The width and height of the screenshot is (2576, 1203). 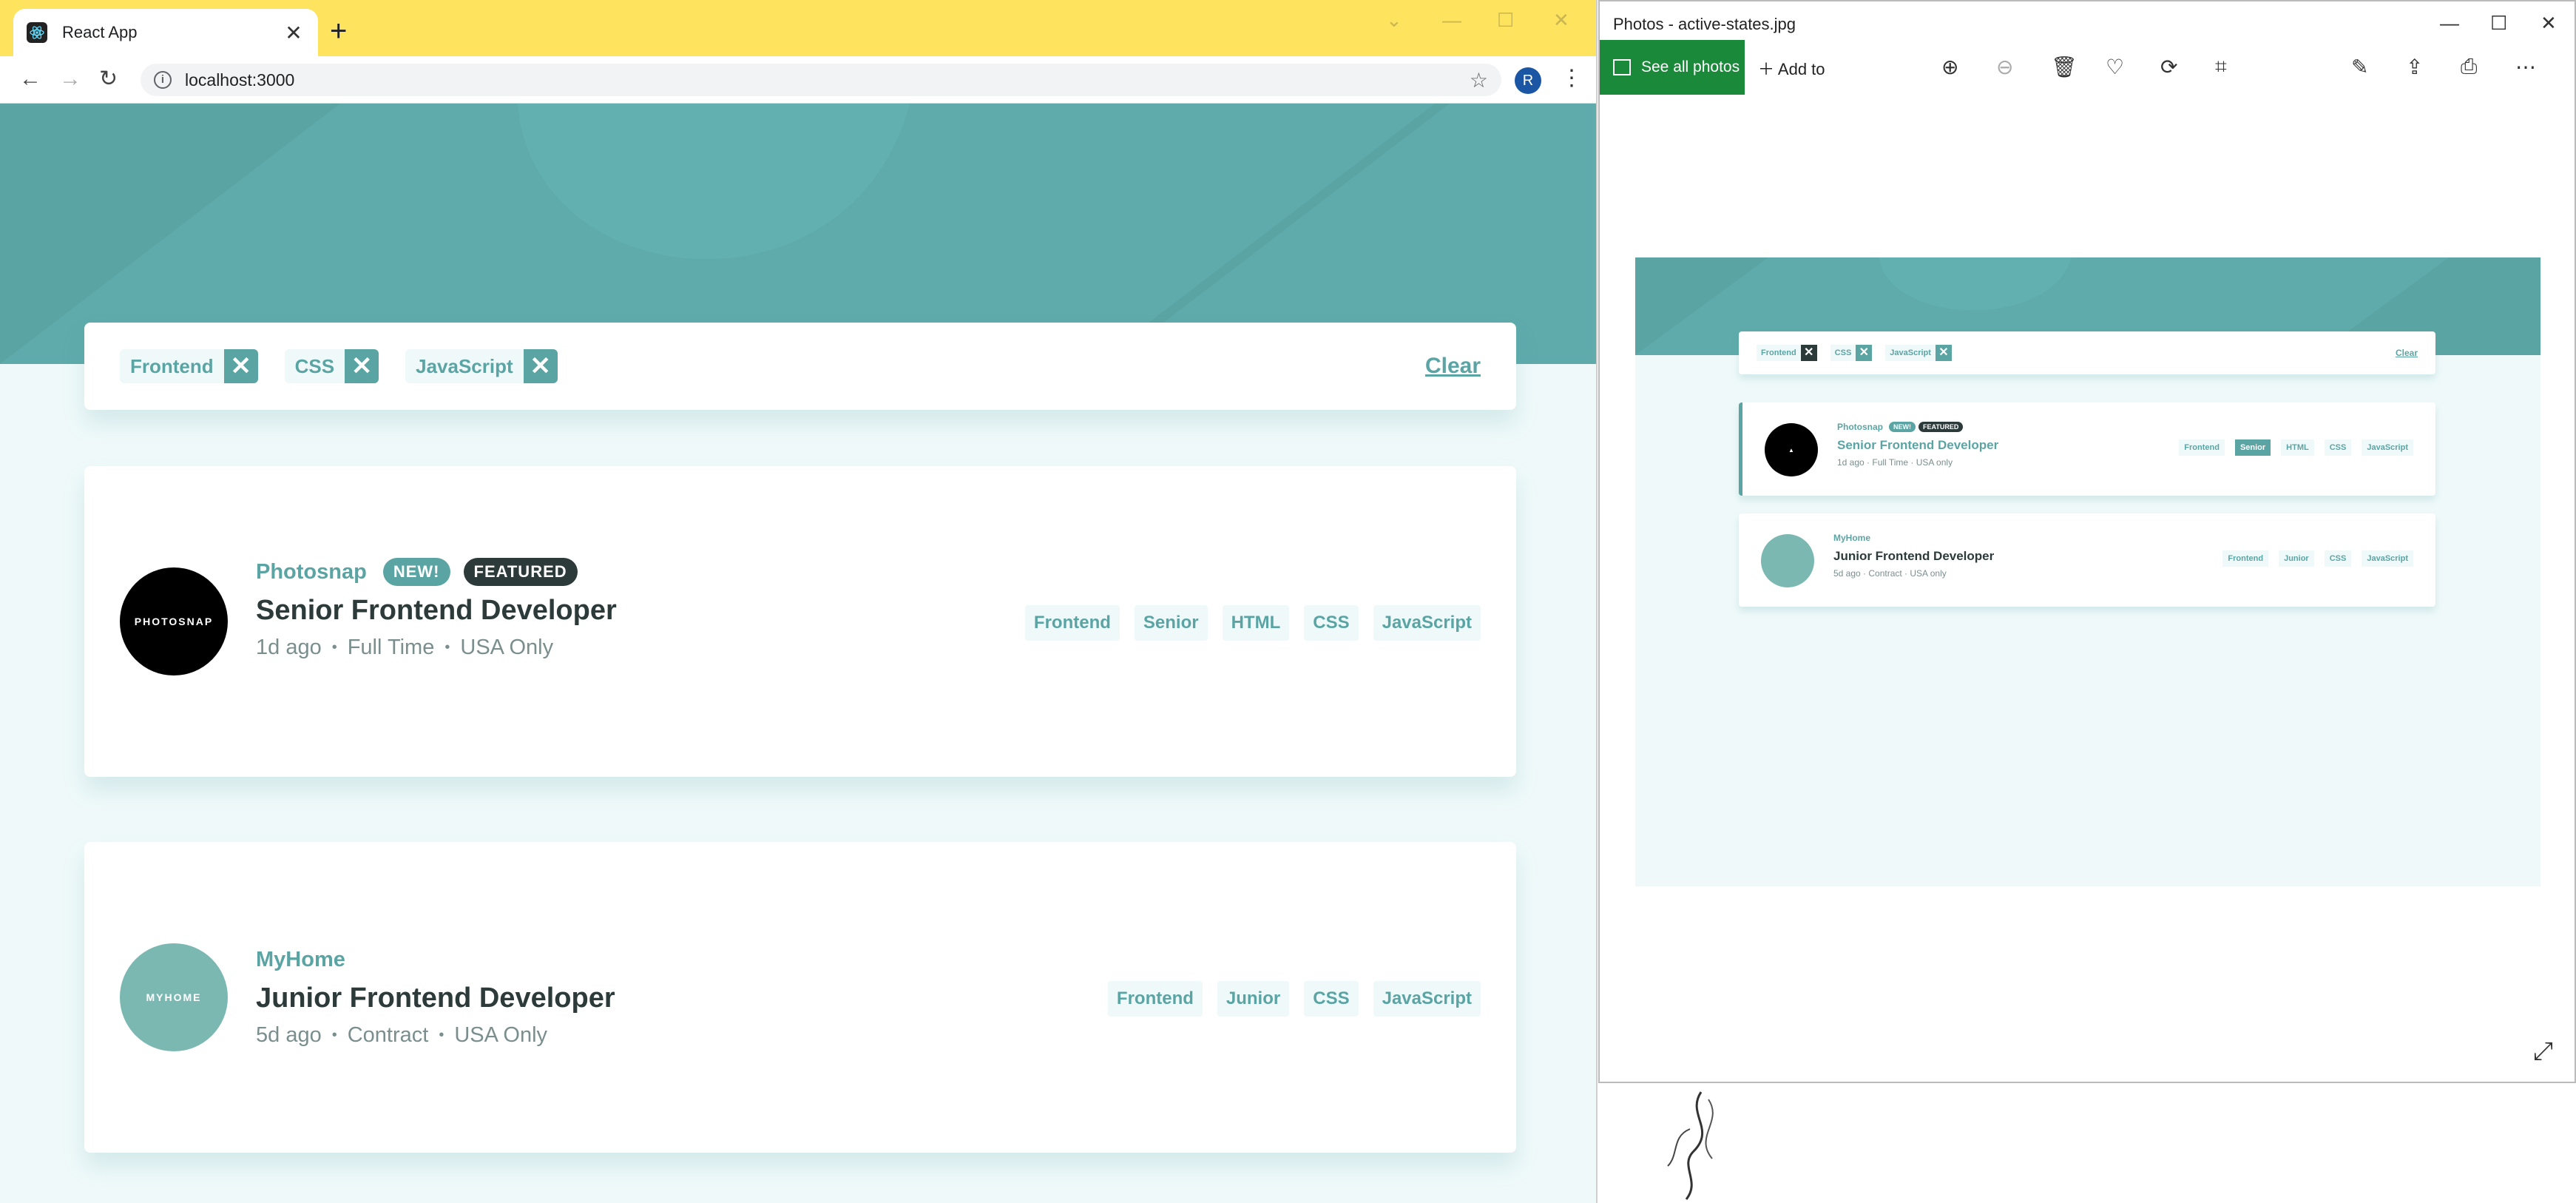 I want to click on preview-job-position: Junior Frontend Developer, so click(x=1914, y=556).